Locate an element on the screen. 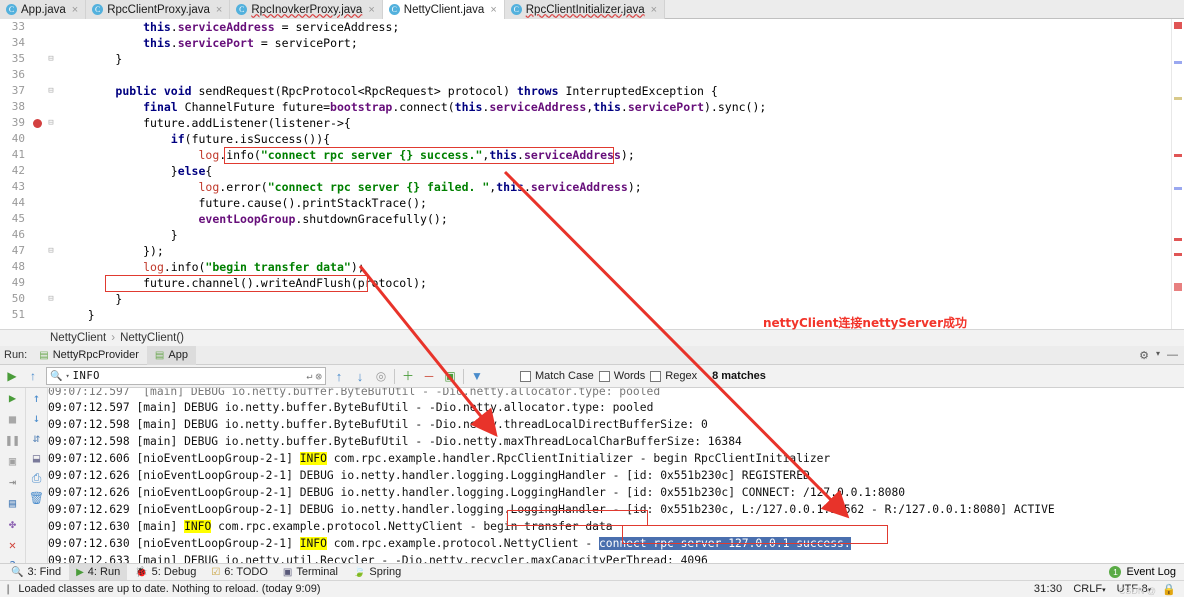  code-line: 48 log.info("begin transfer data"); is located at coordinates (592, 267).